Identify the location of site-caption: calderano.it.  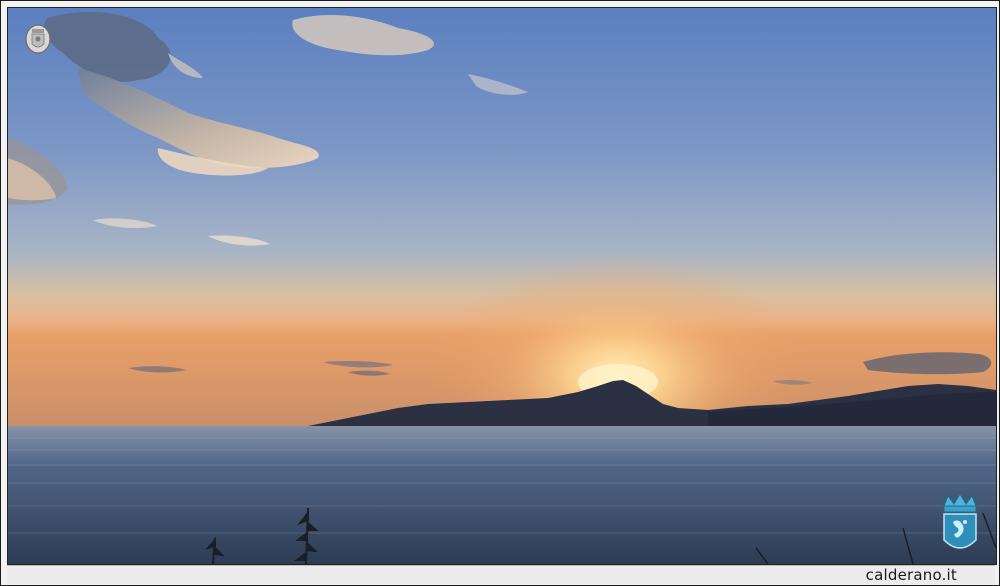
(911, 575).